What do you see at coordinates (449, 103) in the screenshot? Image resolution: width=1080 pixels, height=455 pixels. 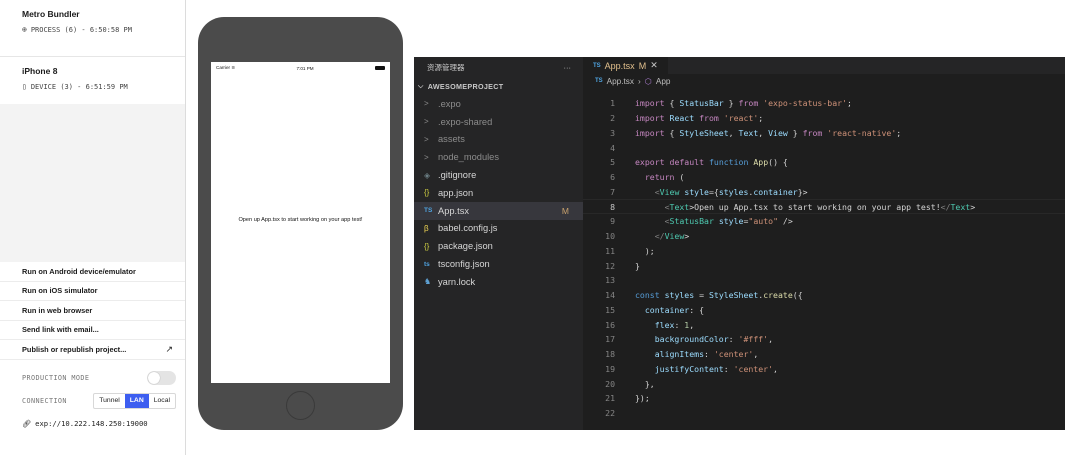 I see `file-name: .expo` at bounding box center [449, 103].